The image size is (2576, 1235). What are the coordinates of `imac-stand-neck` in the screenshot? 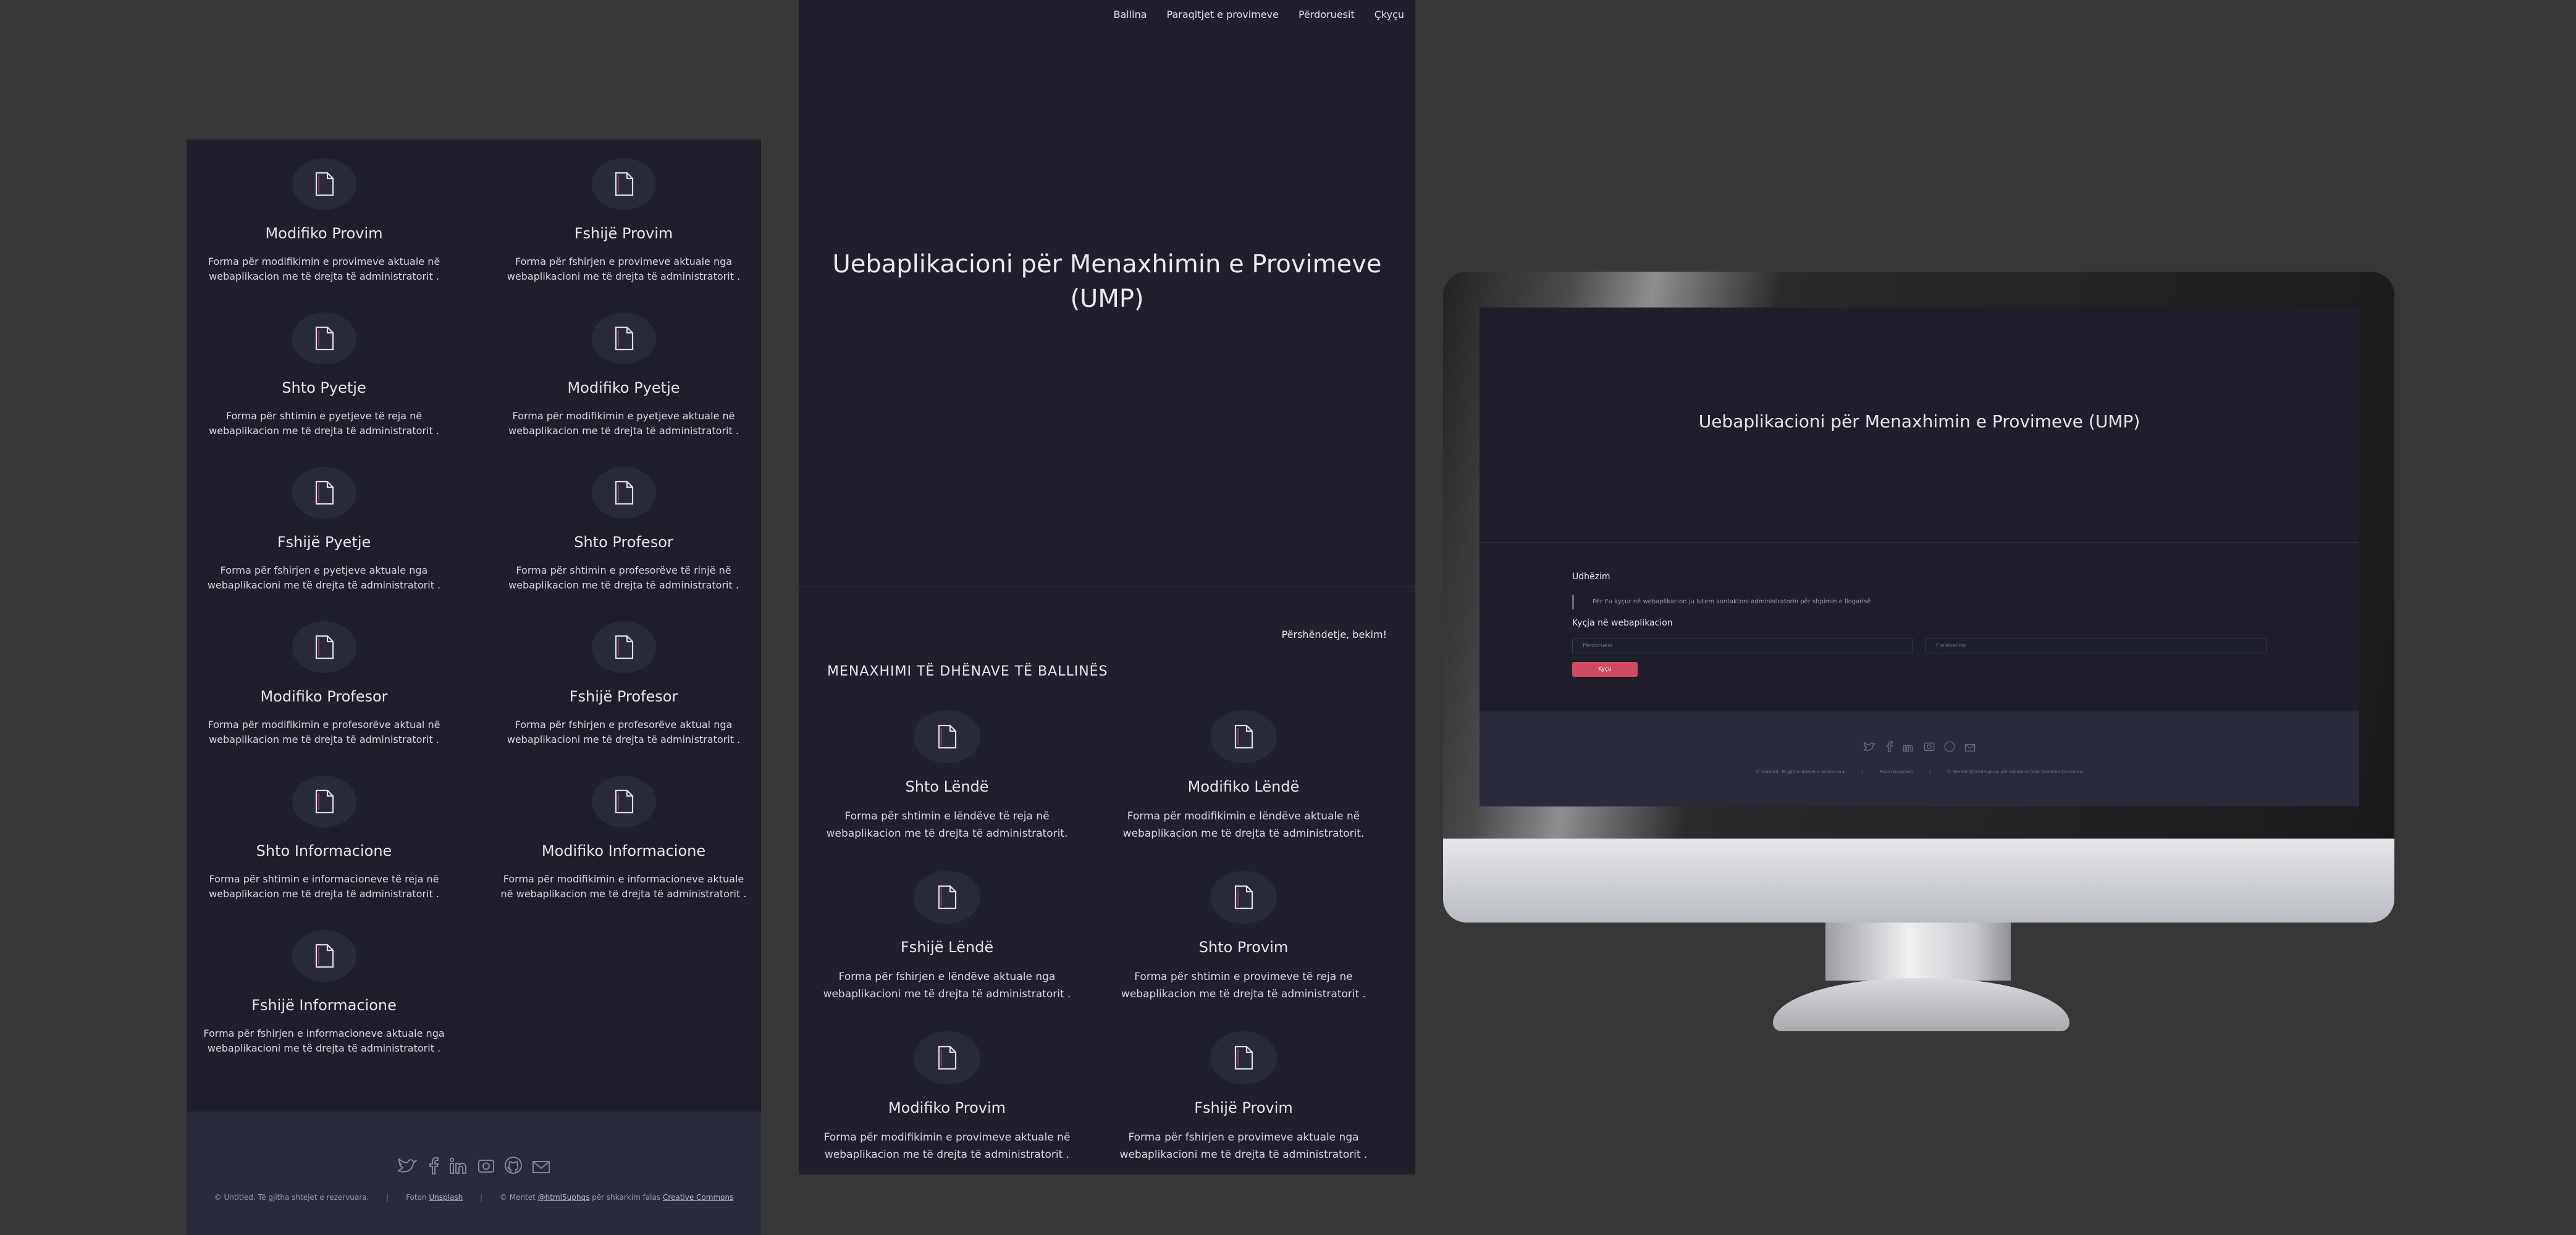 It's located at (1918, 952).